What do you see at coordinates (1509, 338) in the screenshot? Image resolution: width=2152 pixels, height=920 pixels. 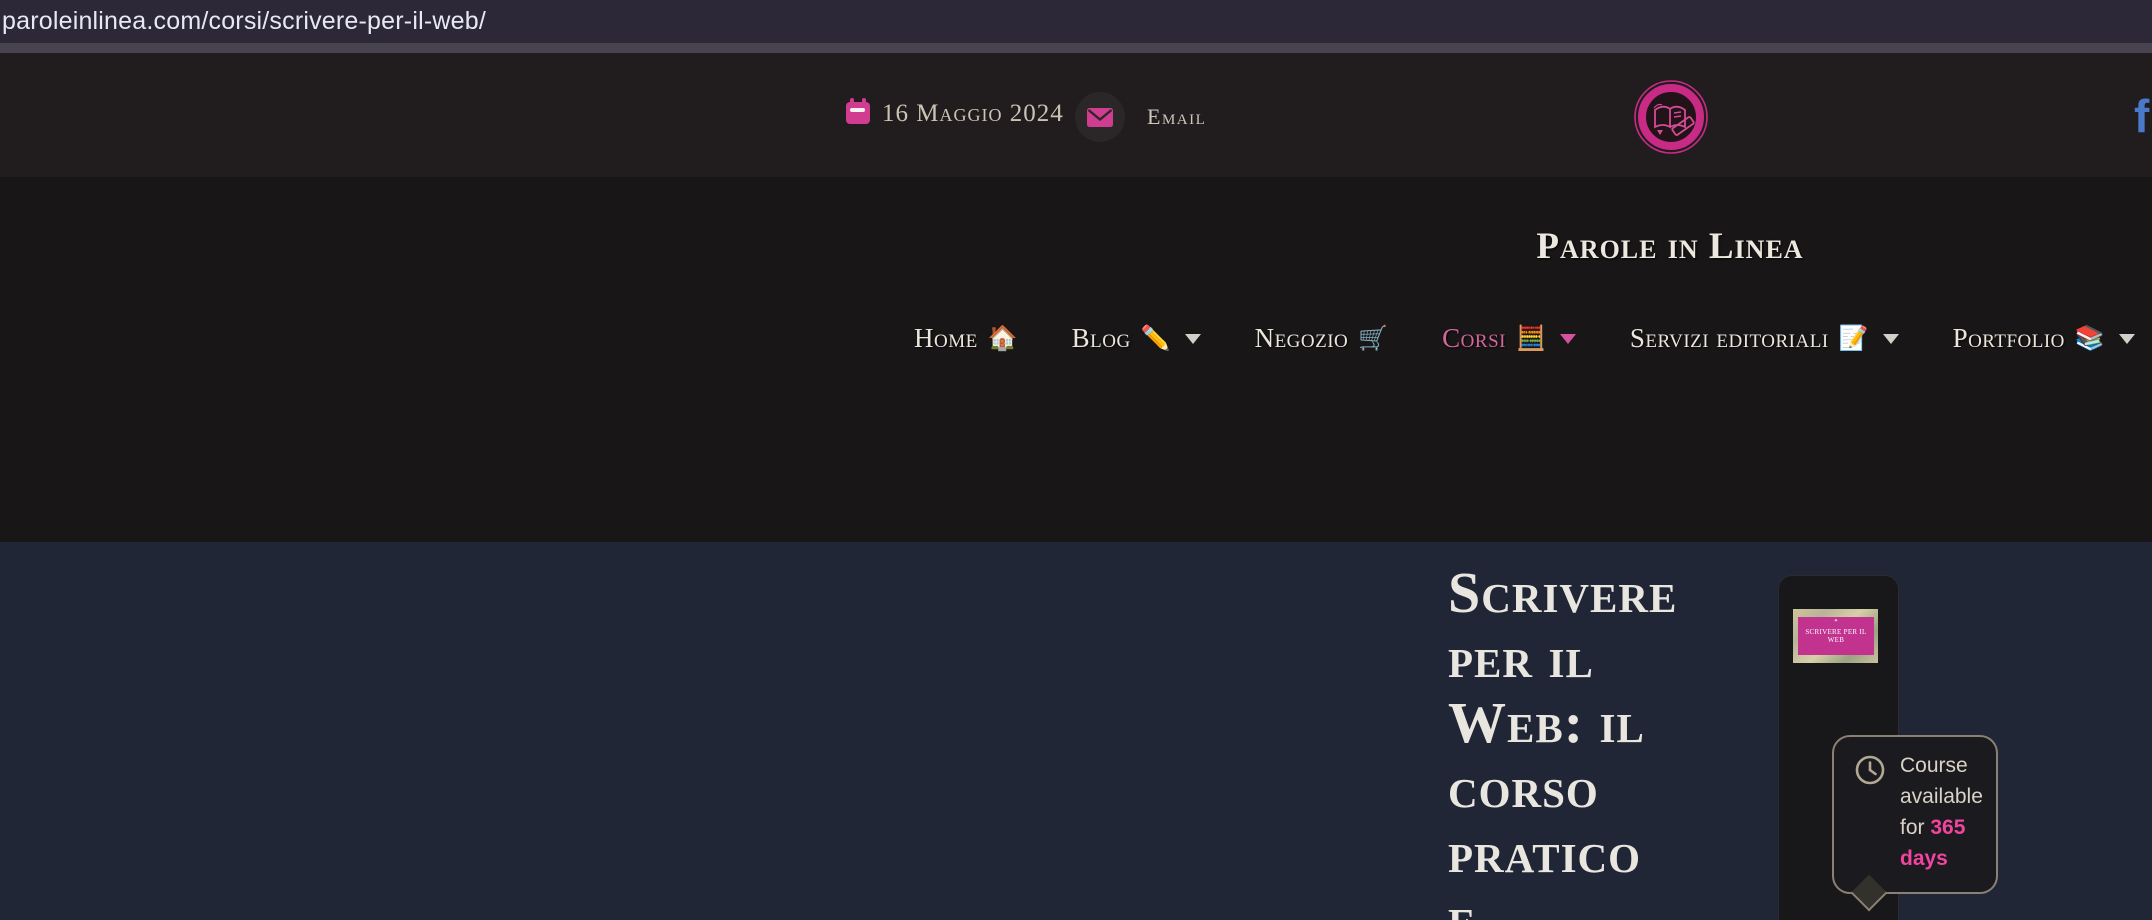 I see `menu-item-corsi: Corsi 🧮` at bounding box center [1509, 338].